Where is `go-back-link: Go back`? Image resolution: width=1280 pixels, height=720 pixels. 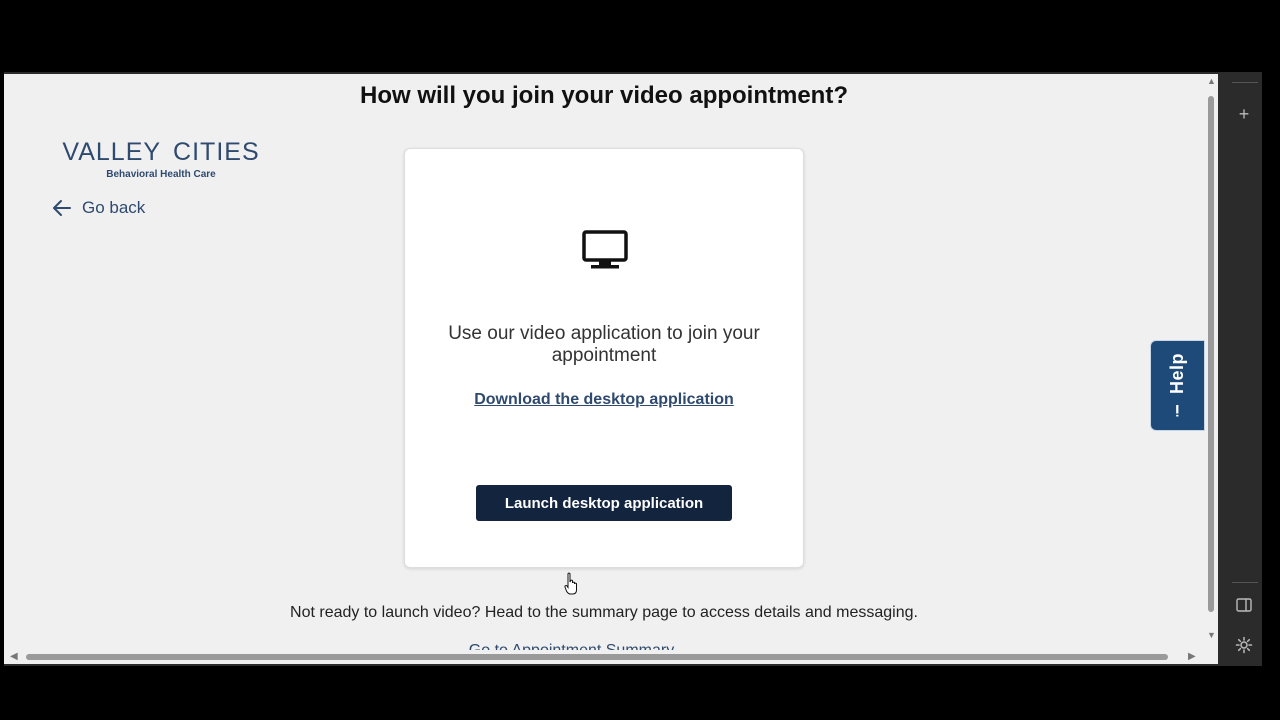
go-back-link: Go back is located at coordinates (98, 208).